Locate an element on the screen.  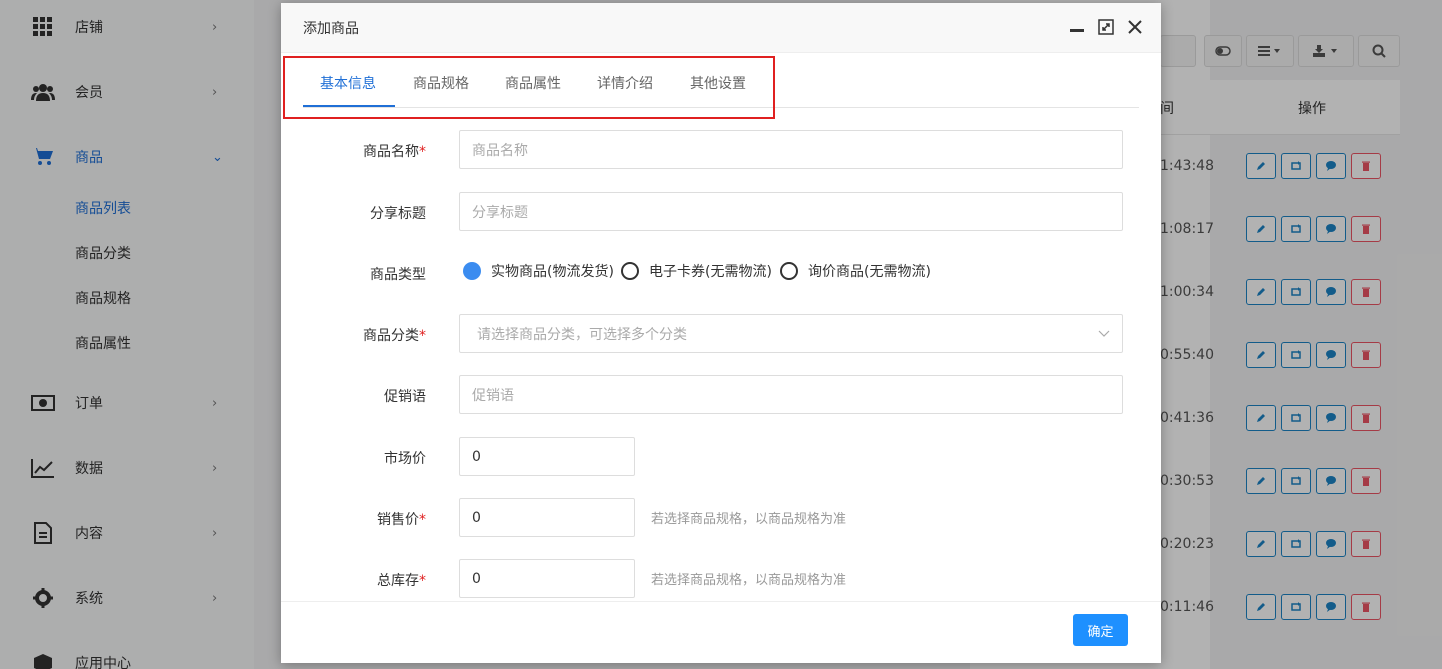
goods-name-label: 商品名称* is located at coordinates (356, 151).